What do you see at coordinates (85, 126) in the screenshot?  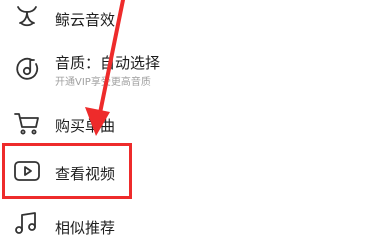 I see `menu-item-label: 购买单曲` at bounding box center [85, 126].